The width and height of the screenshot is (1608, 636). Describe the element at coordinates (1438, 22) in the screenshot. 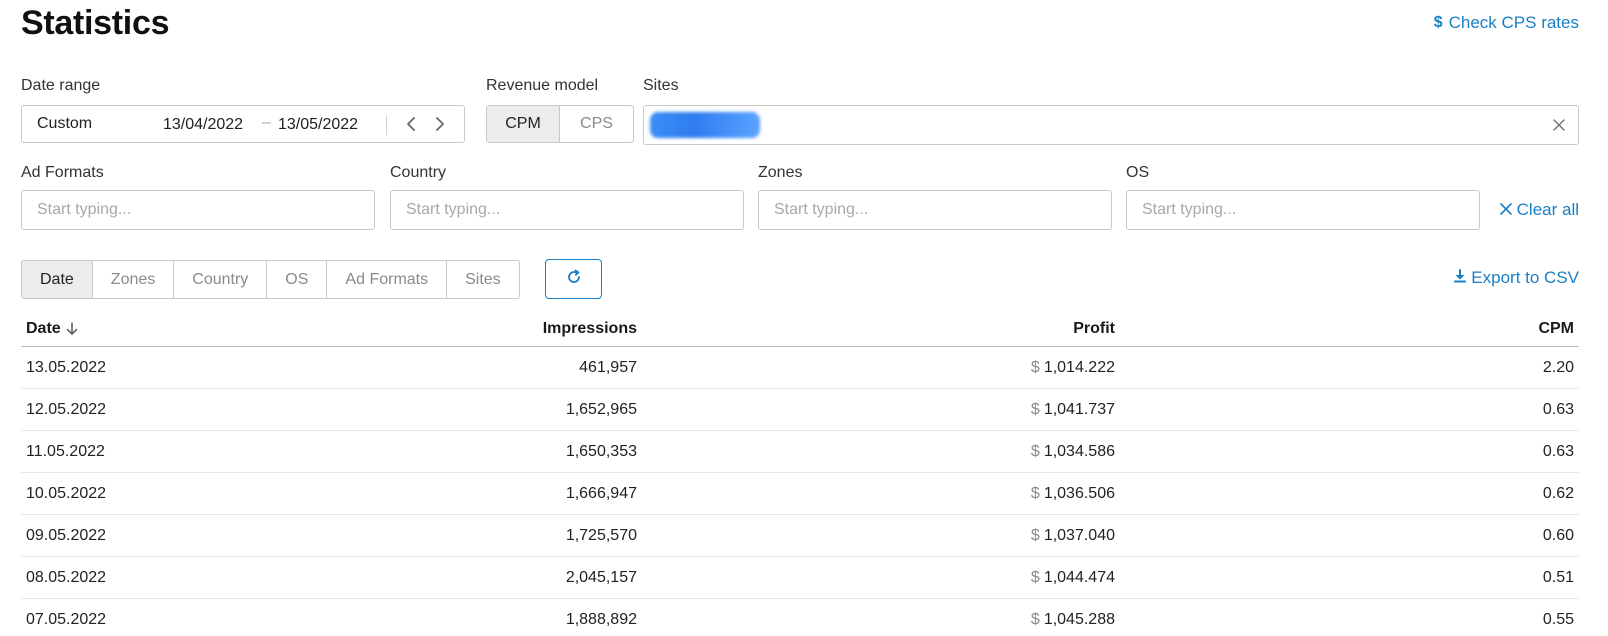

I see `dollar-icon: $` at that location.